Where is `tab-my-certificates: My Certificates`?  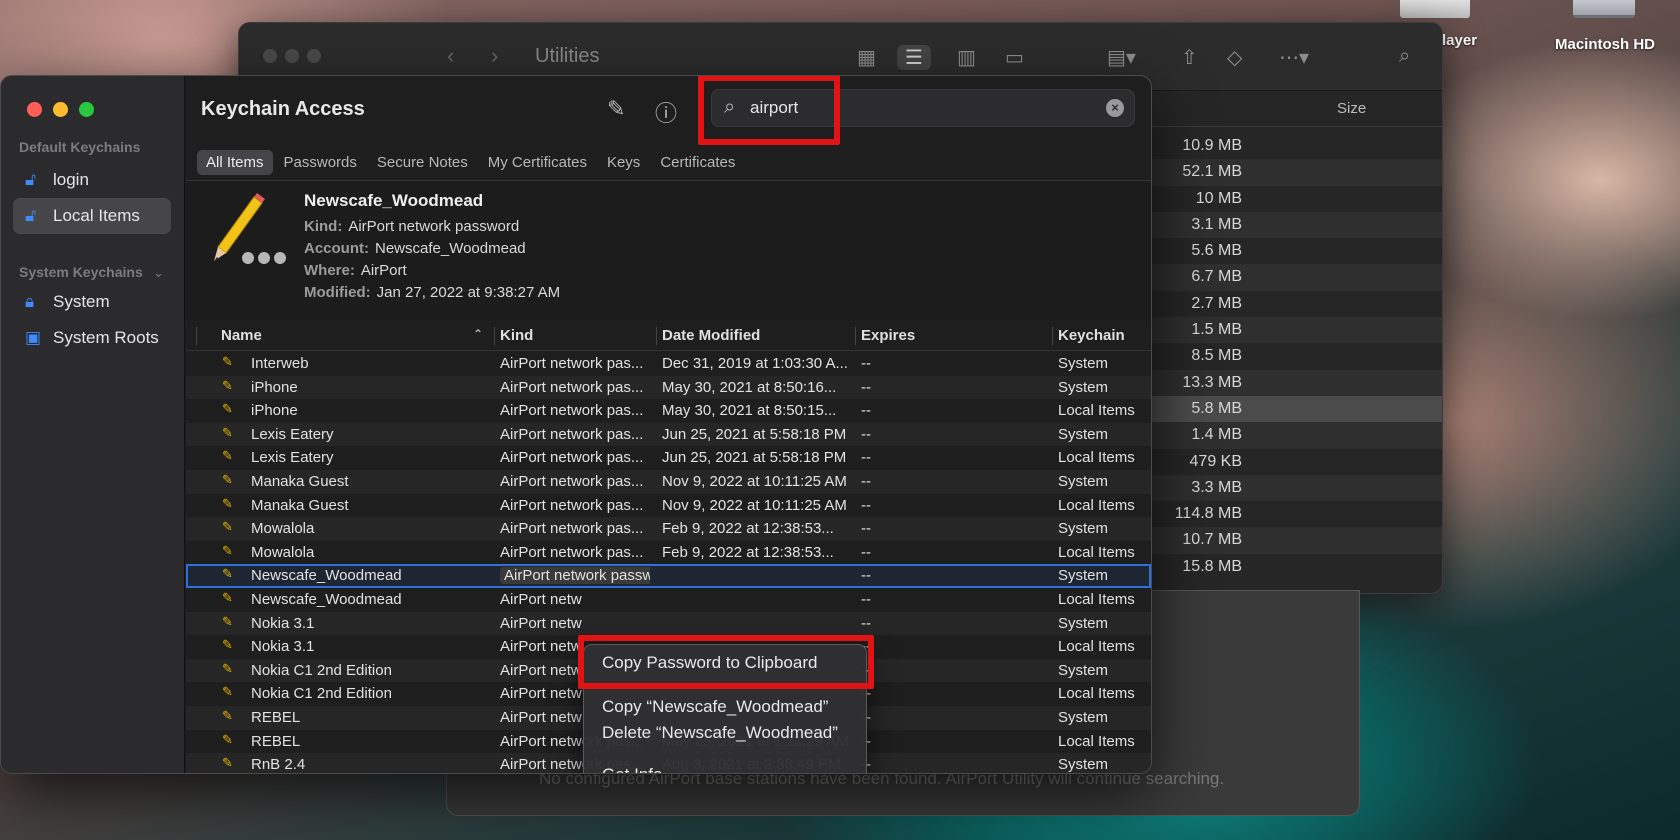
tab-my-certificates: My Certificates is located at coordinates (537, 162).